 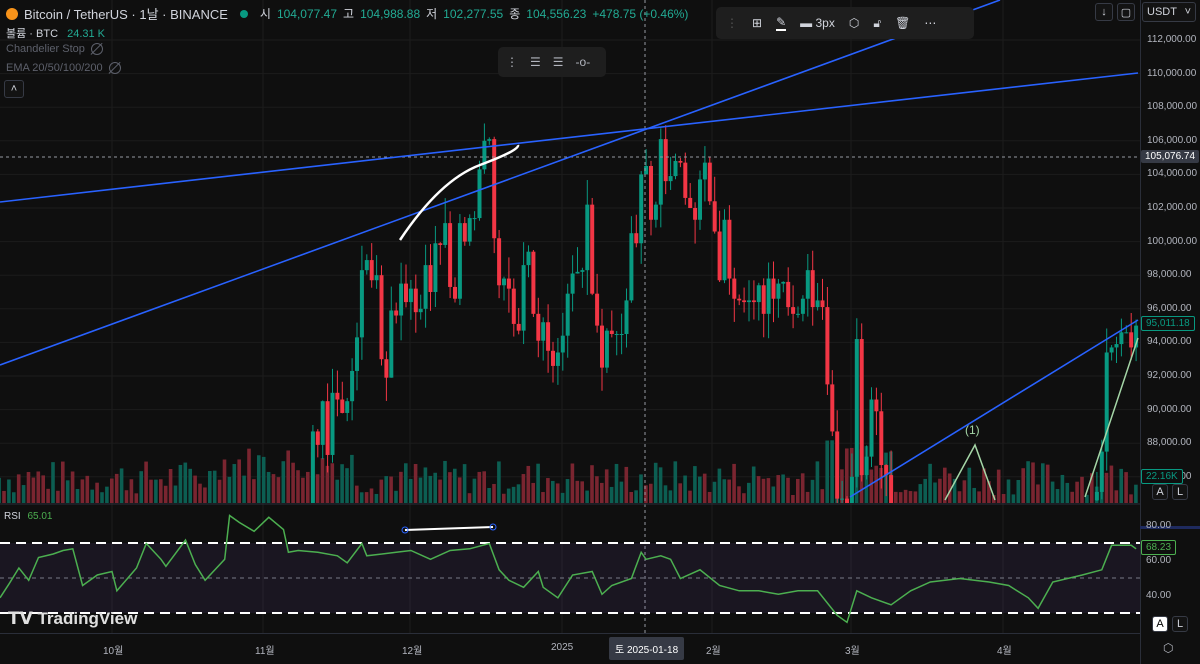 What do you see at coordinates (640, 13) in the screenshot?
I see `change-value: +478.75 (+0.46%)` at bounding box center [640, 13].